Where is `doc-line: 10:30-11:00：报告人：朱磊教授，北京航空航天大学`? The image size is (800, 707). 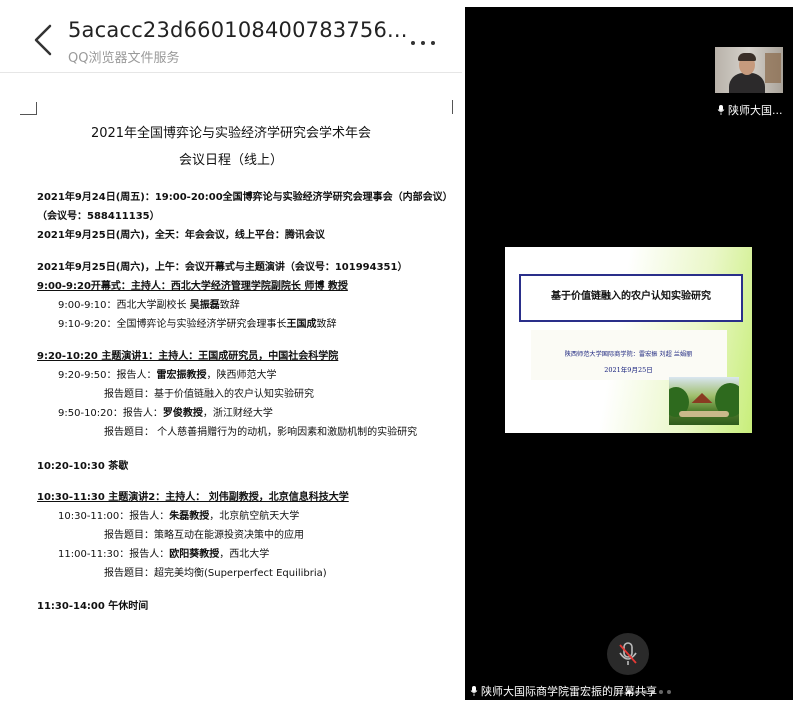 doc-line: 10:30-11:00：报告人：朱磊教授，北京航空航天大学 is located at coordinates (179, 516).